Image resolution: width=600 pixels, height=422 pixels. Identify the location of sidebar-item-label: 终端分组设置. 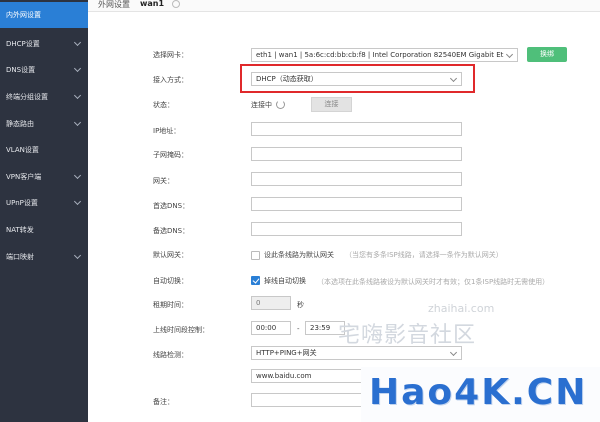
(27, 97).